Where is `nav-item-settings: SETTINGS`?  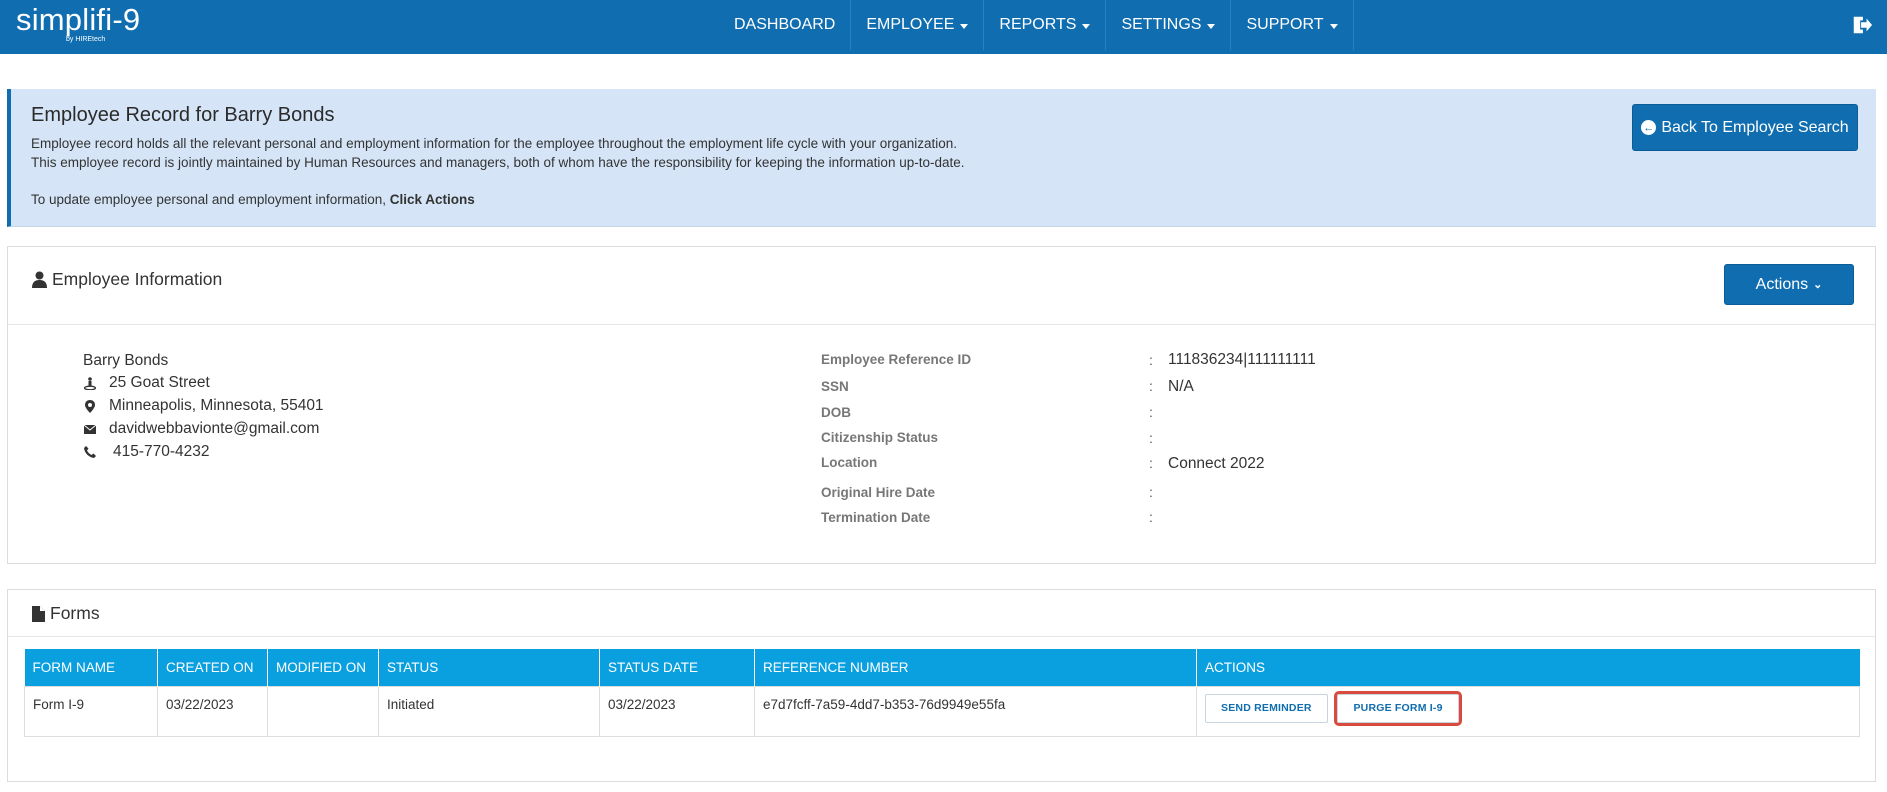 nav-item-settings: SETTINGS is located at coordinates (1169, 25).